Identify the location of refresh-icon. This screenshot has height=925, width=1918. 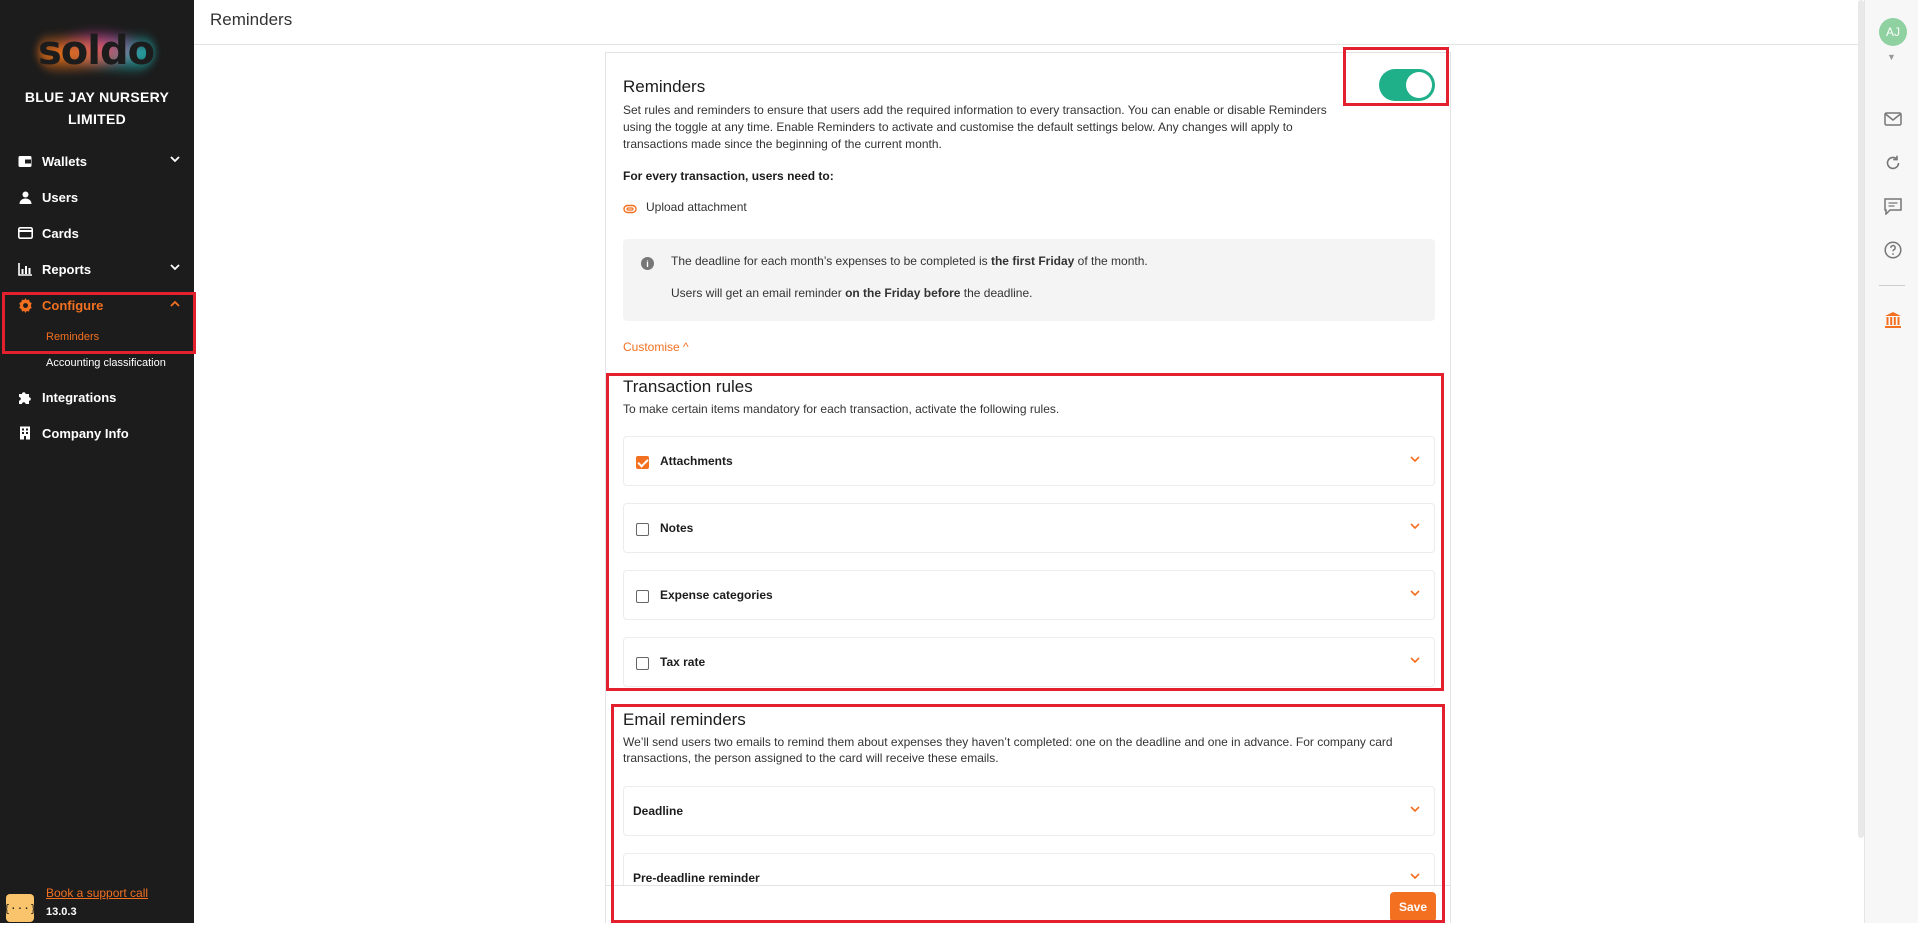
(1893, 163).